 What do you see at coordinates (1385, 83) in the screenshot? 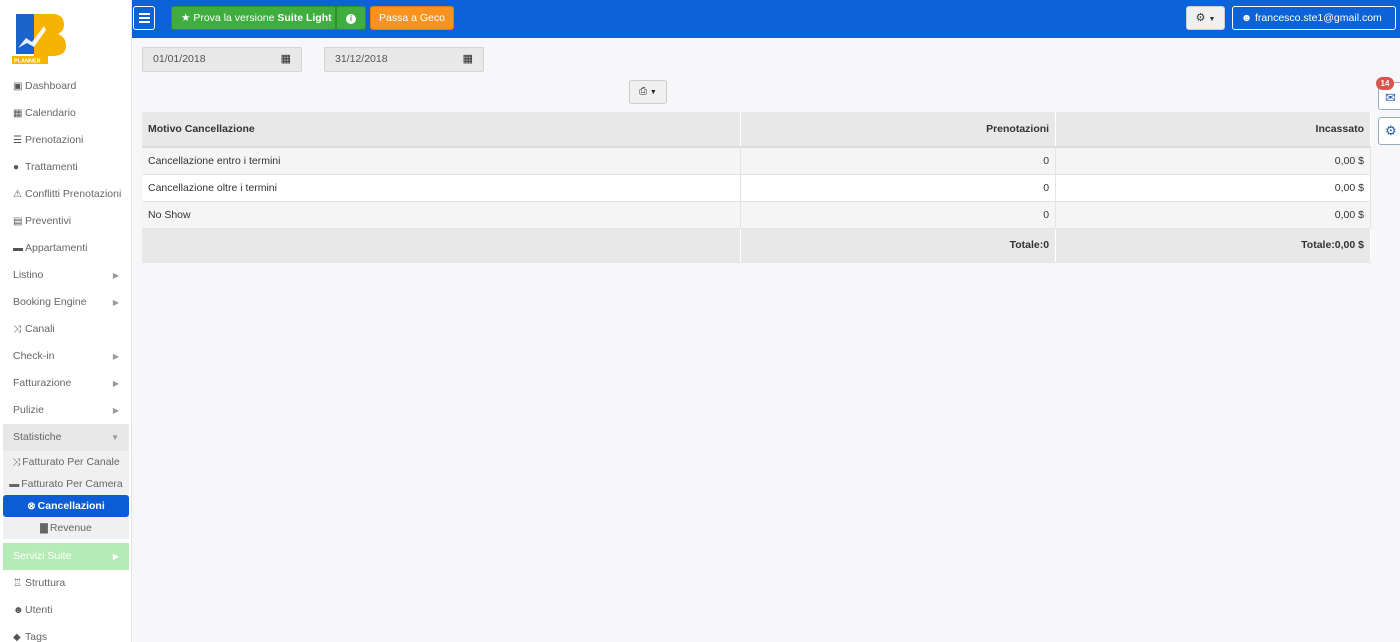
I see `messages-count-badge: 14` at bounding box center [1385, 83].